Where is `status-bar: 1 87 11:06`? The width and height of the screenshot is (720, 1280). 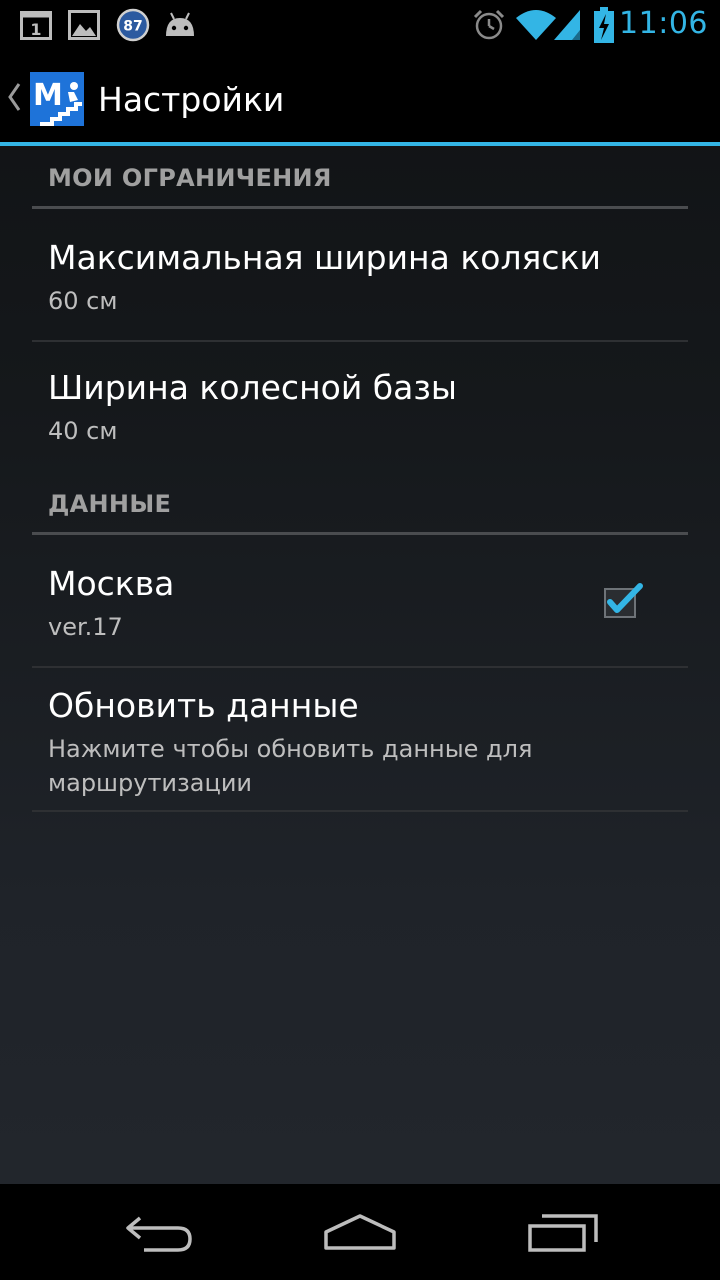 status-bar: 1 87 11:06 is located at coordinates (360, 25).